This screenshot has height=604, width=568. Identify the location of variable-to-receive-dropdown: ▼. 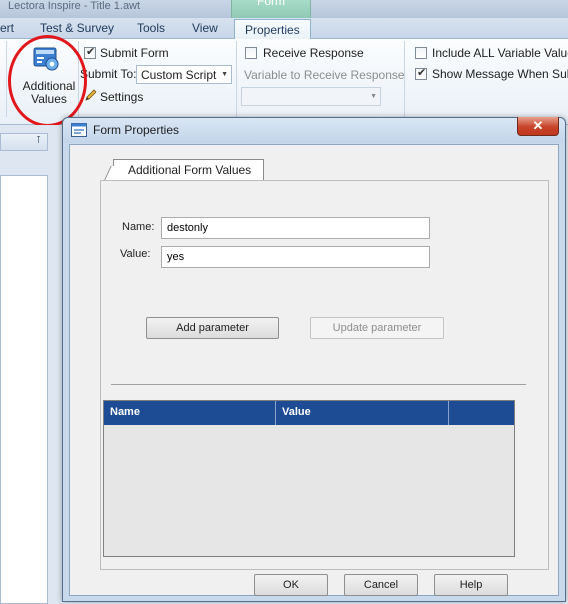
(311, 96).